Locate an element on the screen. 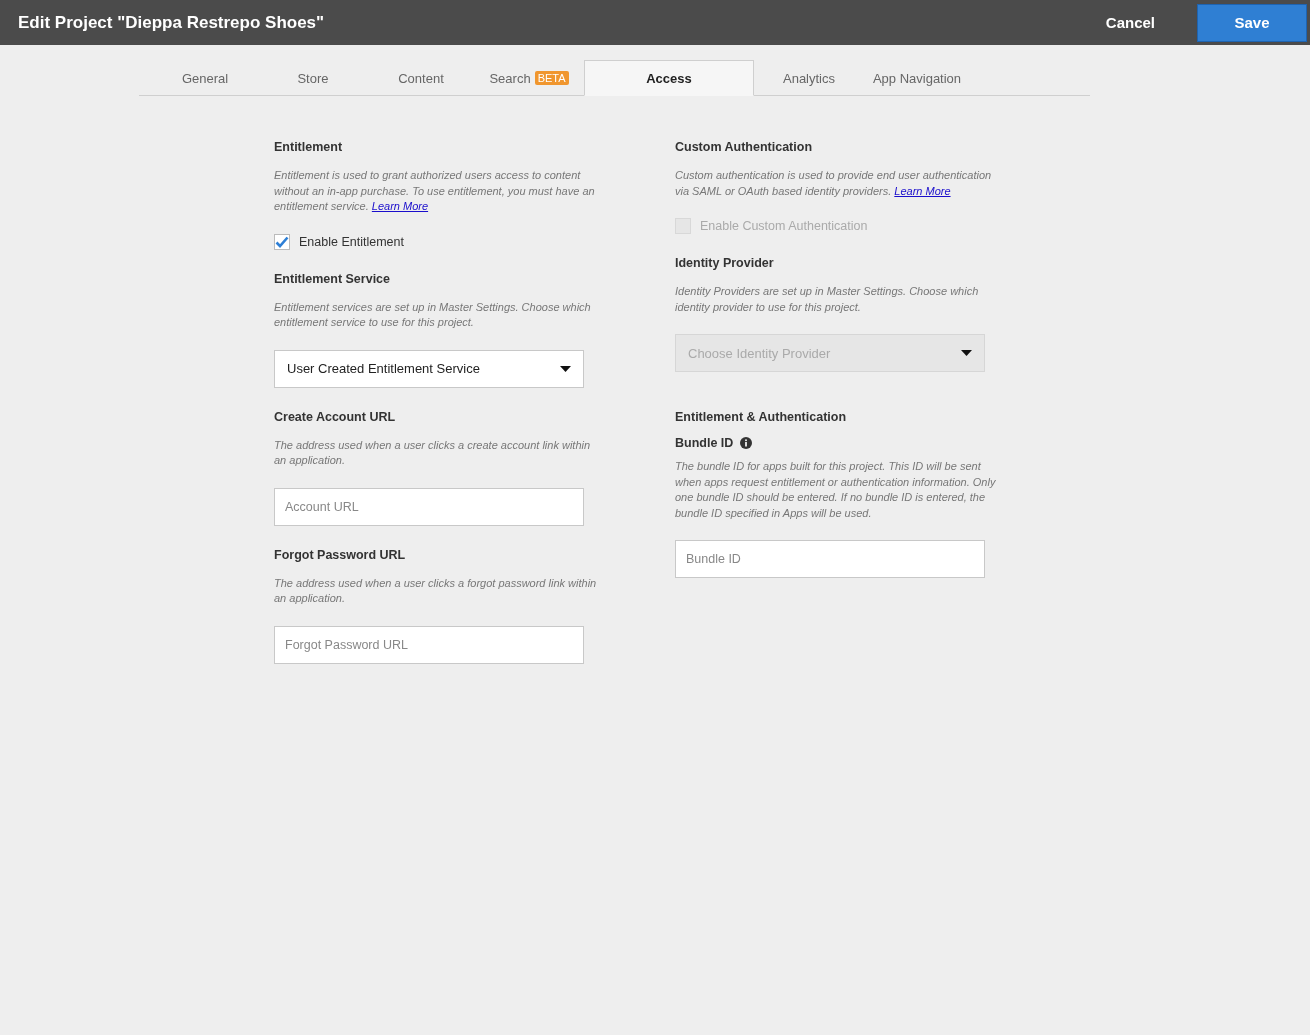  tab: Content is located at coordinates (421, 78).